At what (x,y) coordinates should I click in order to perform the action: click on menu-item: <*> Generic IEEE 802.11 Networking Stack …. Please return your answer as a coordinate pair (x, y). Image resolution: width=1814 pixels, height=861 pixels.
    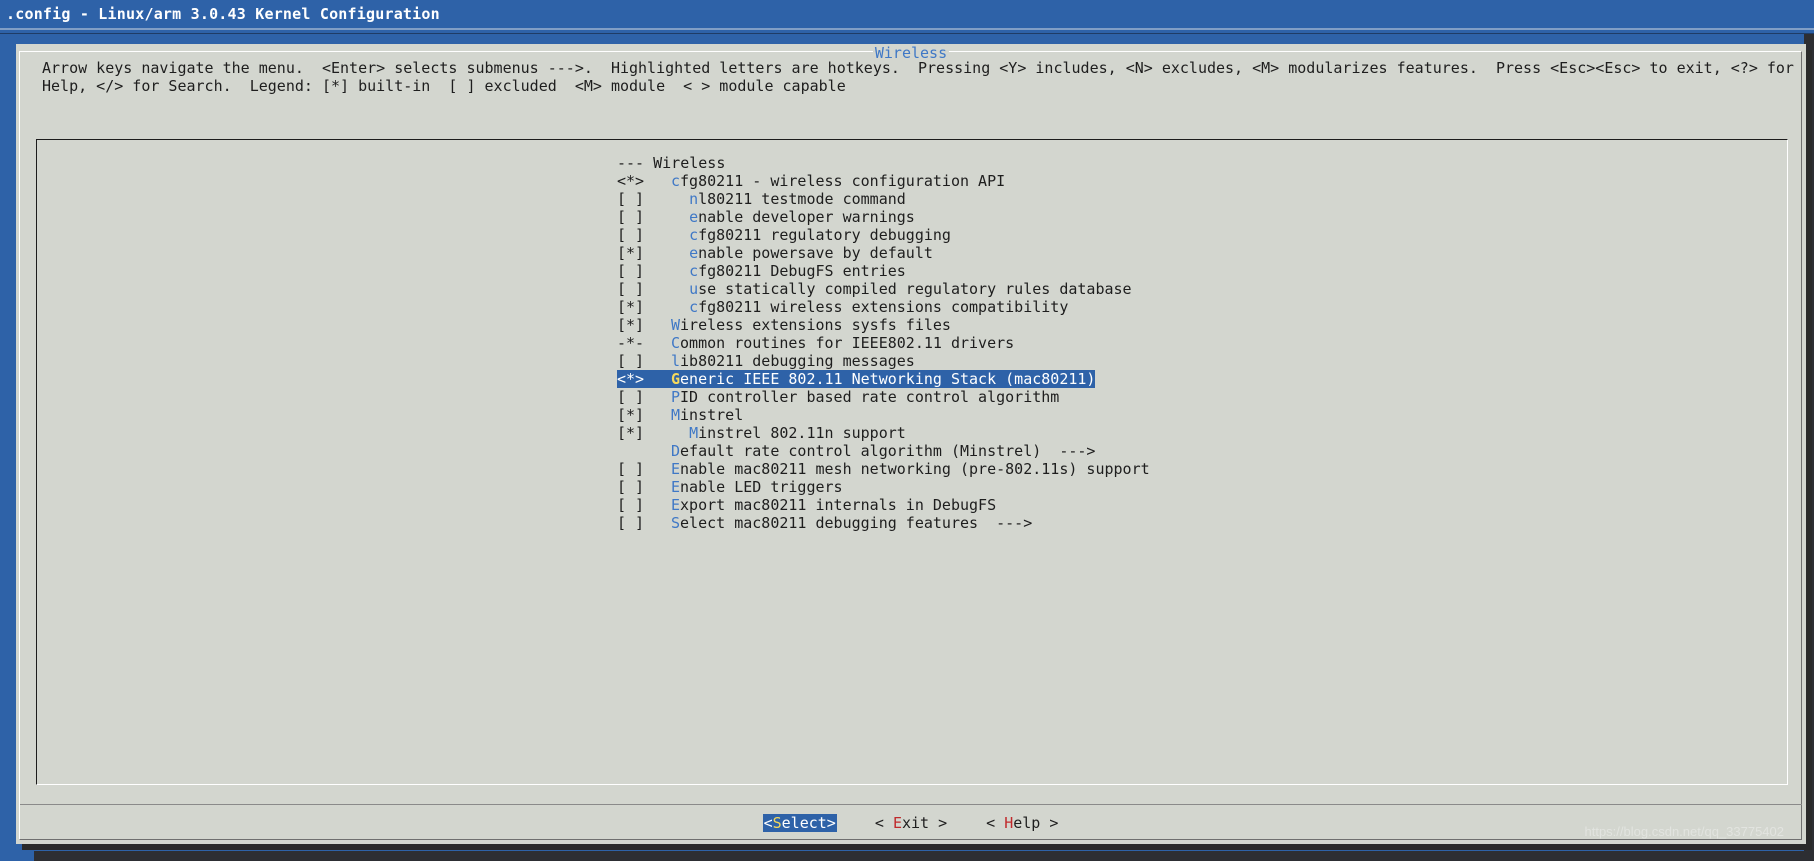
    Looking at the image, I should click on (883, 379).